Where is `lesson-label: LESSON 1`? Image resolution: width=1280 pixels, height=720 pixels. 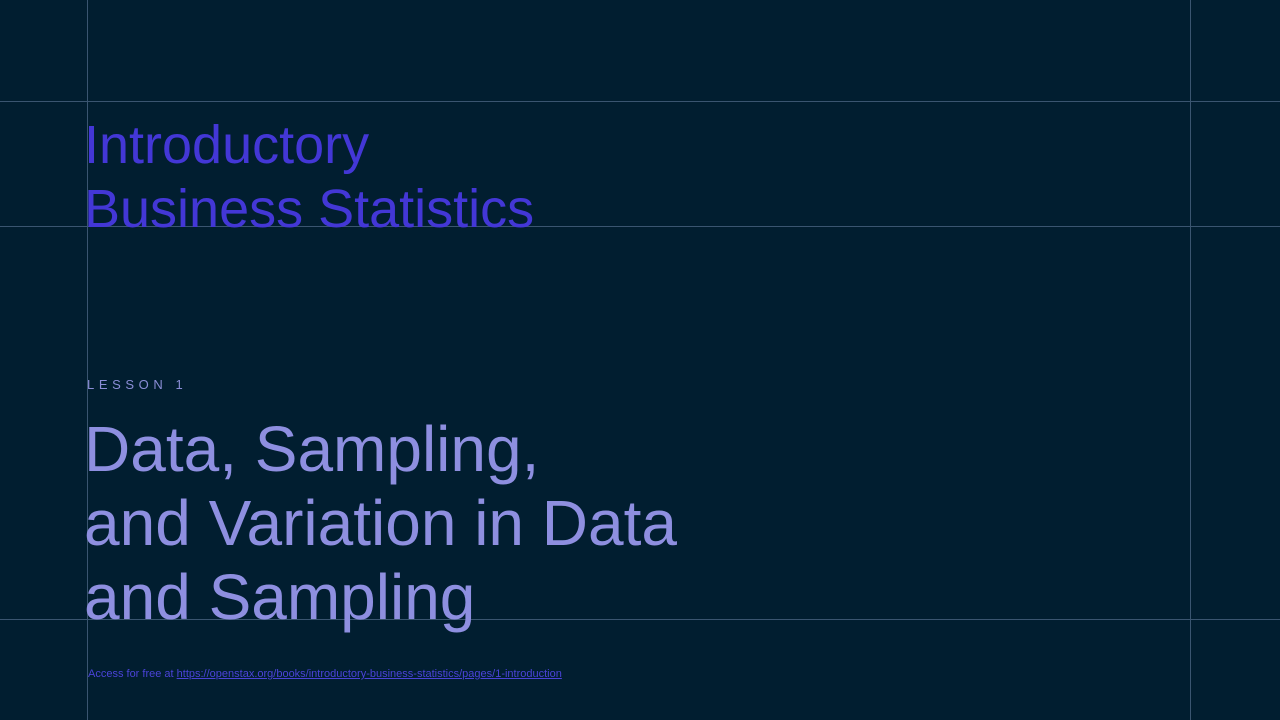 lesson-label: LESSON 1 is located at coordinates (137, 384).